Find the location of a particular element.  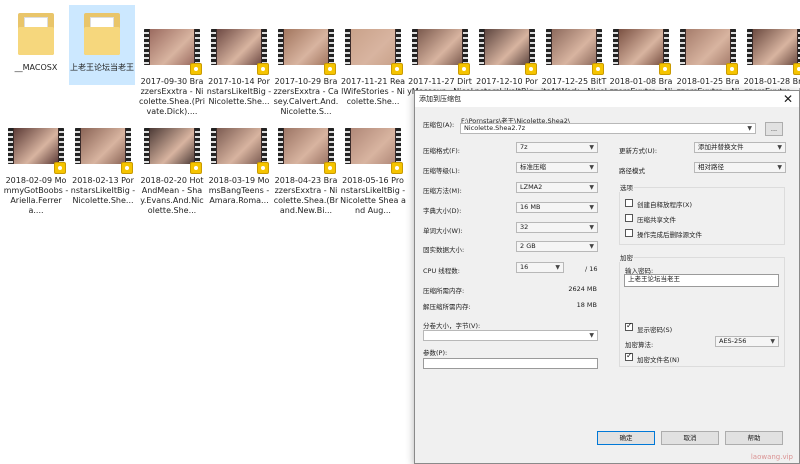

archive-name-combo: Nicolette.Shea2.7z ▼ is located at coordinates (608, 128).